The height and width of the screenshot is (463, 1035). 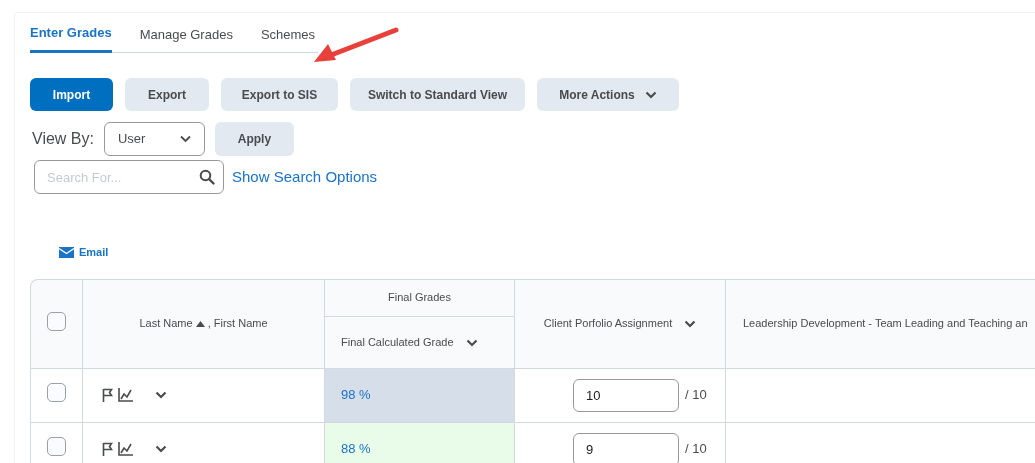 What do you see at coordinates (626, 395) in the screenshot?
I see `score-input: 10` at bounding box center [626, 395].